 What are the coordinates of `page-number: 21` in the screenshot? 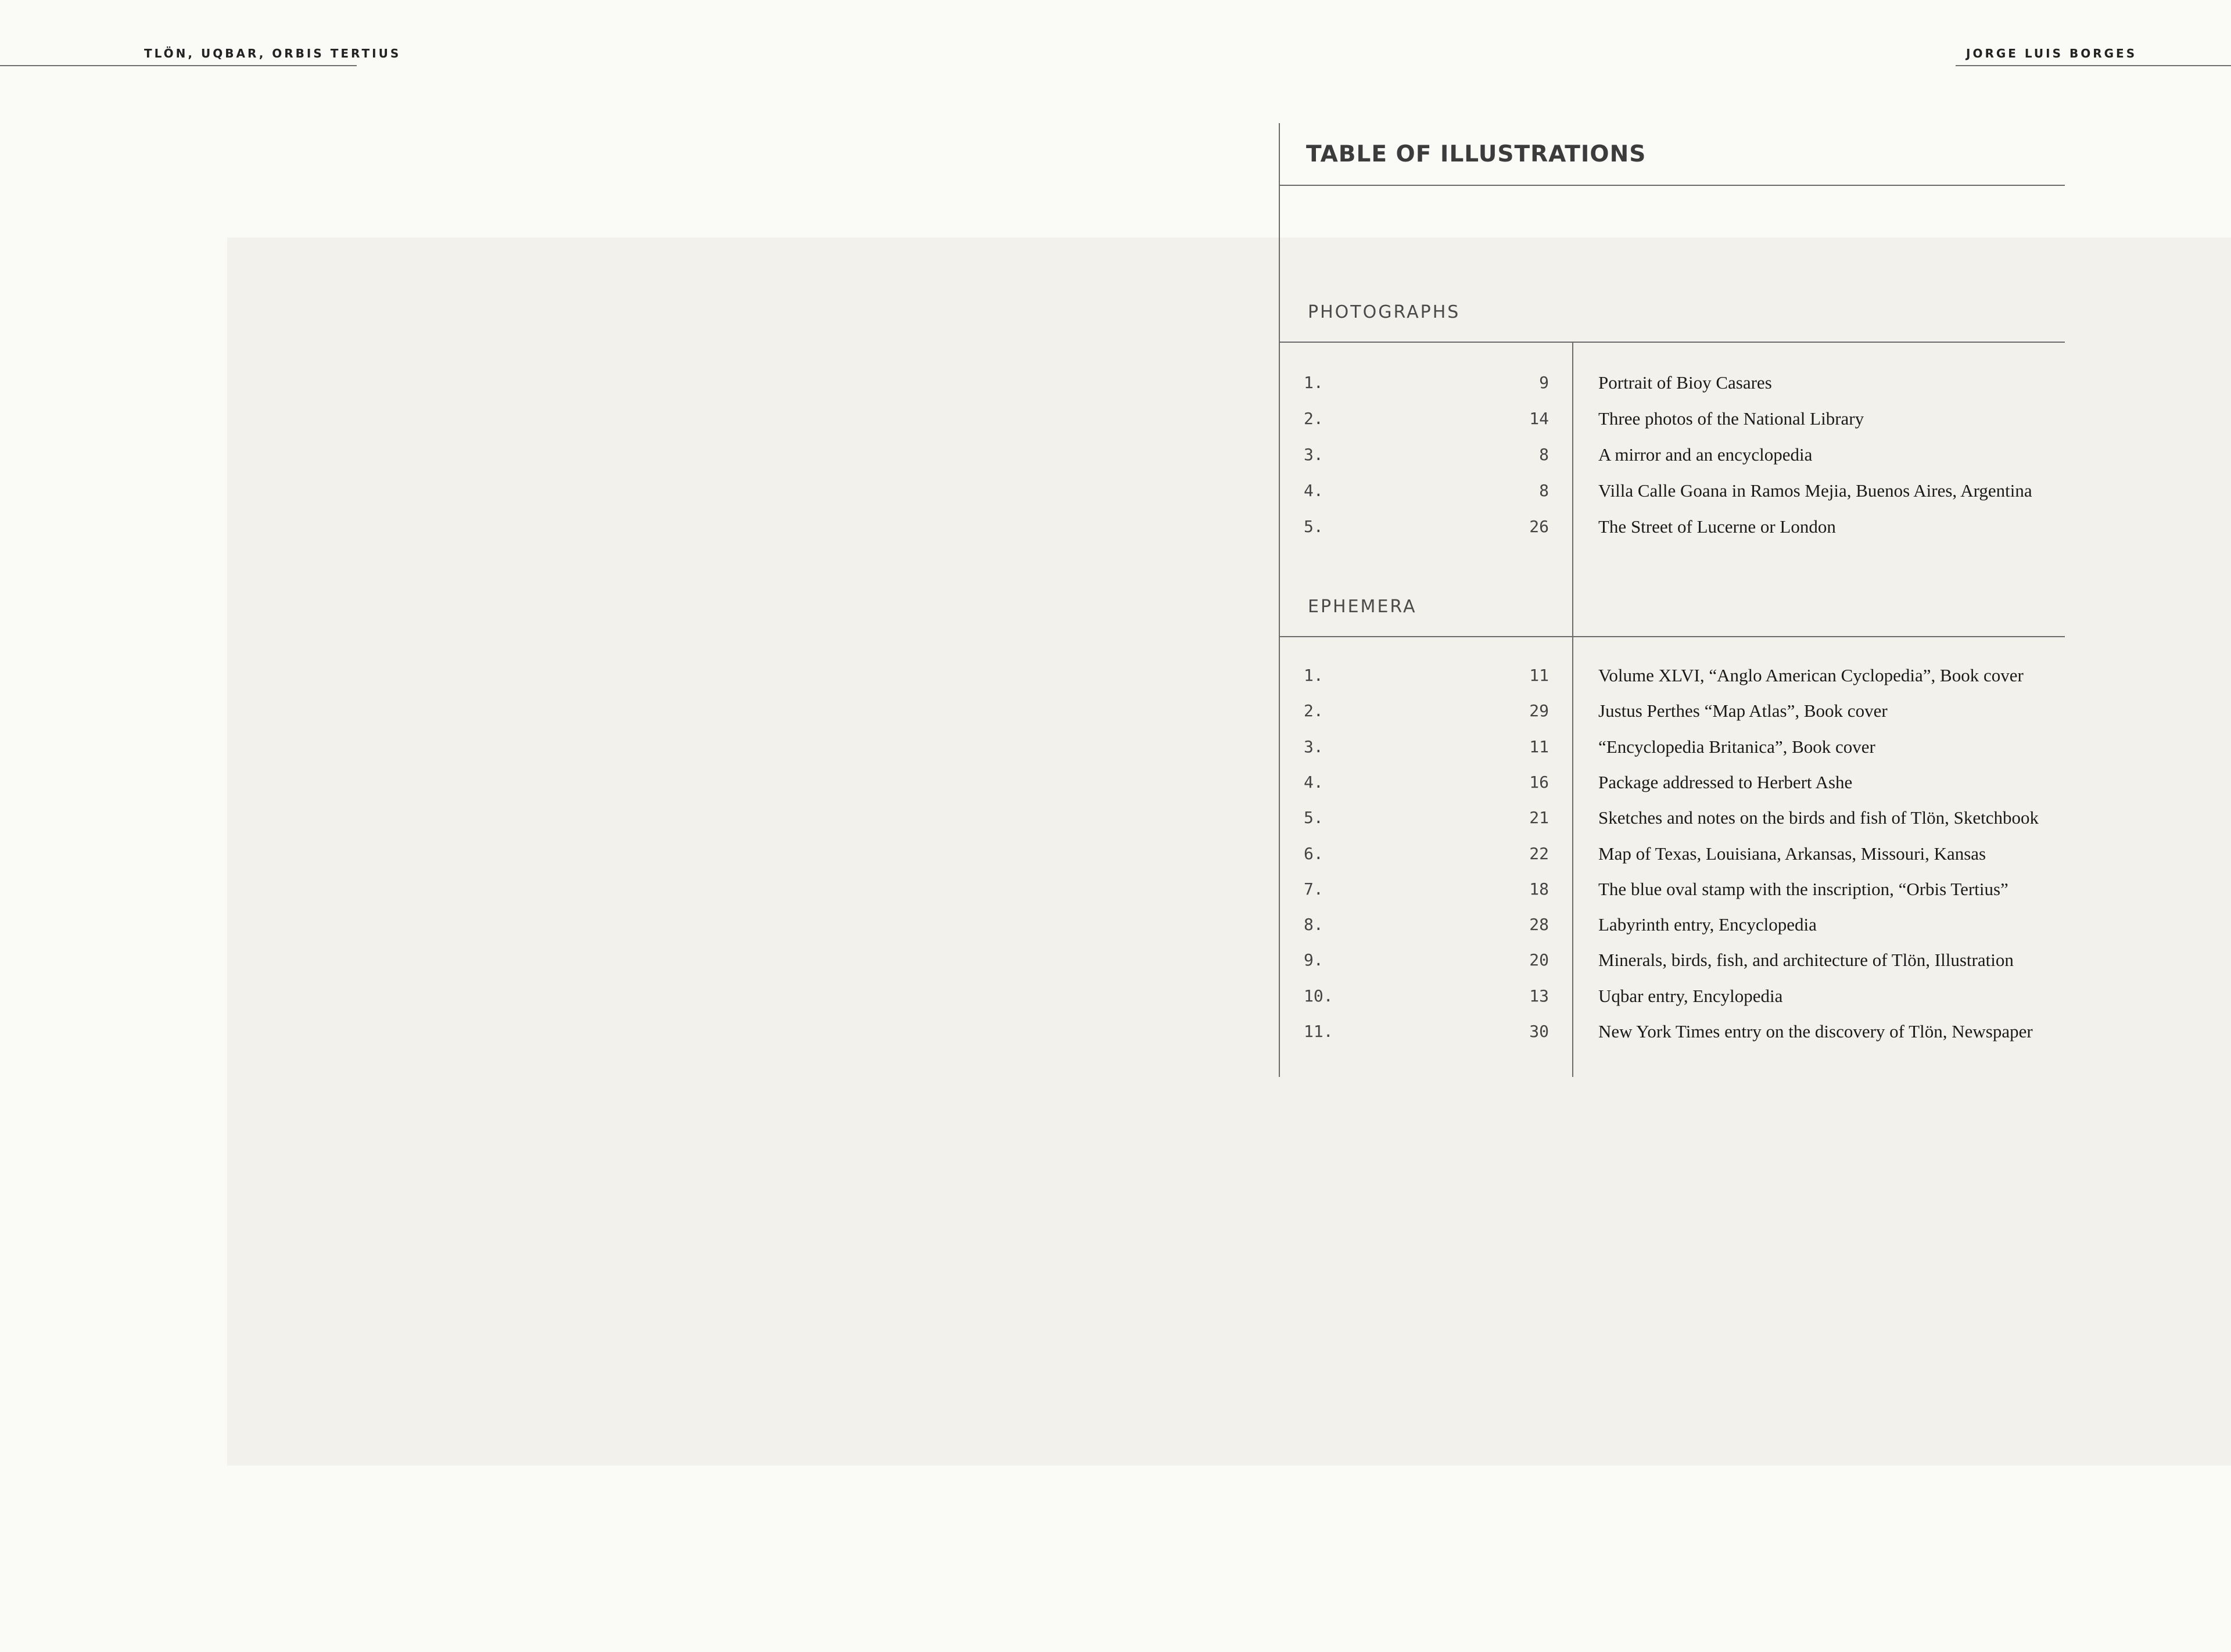 It's located at (1539, 818).